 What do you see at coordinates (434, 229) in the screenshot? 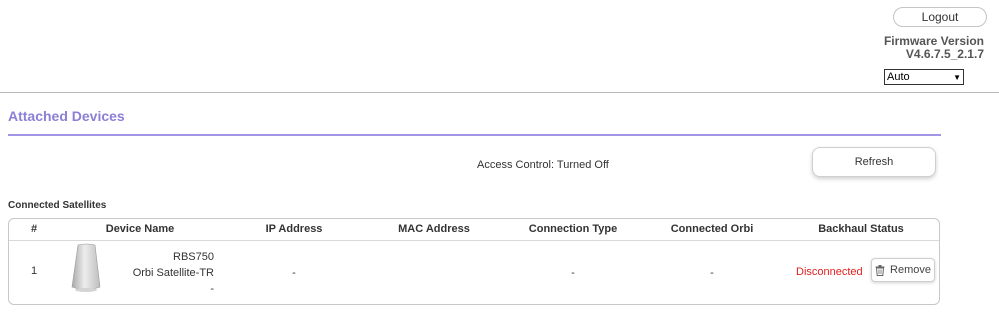
I see `column-header-mac-address: MAC Address` at bounding box center [434, 229].